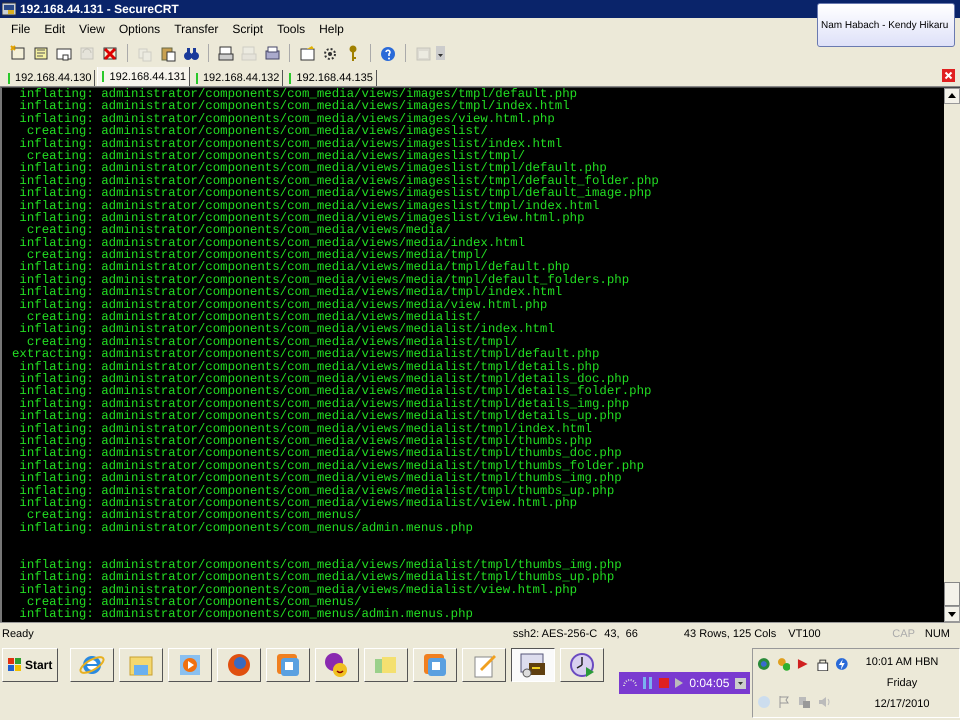 The width and height of the screenshot is (960, 720). Describe the element at coordinates (952, 594) in the screenshot. I see `scrollbar-thumb` at that location.